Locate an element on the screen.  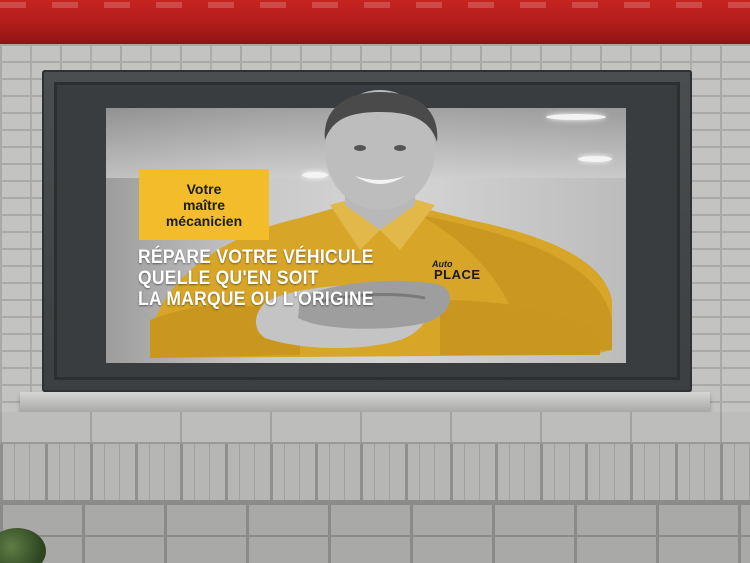
logo-main-text: PLACE is located at coordinates (457, 274).